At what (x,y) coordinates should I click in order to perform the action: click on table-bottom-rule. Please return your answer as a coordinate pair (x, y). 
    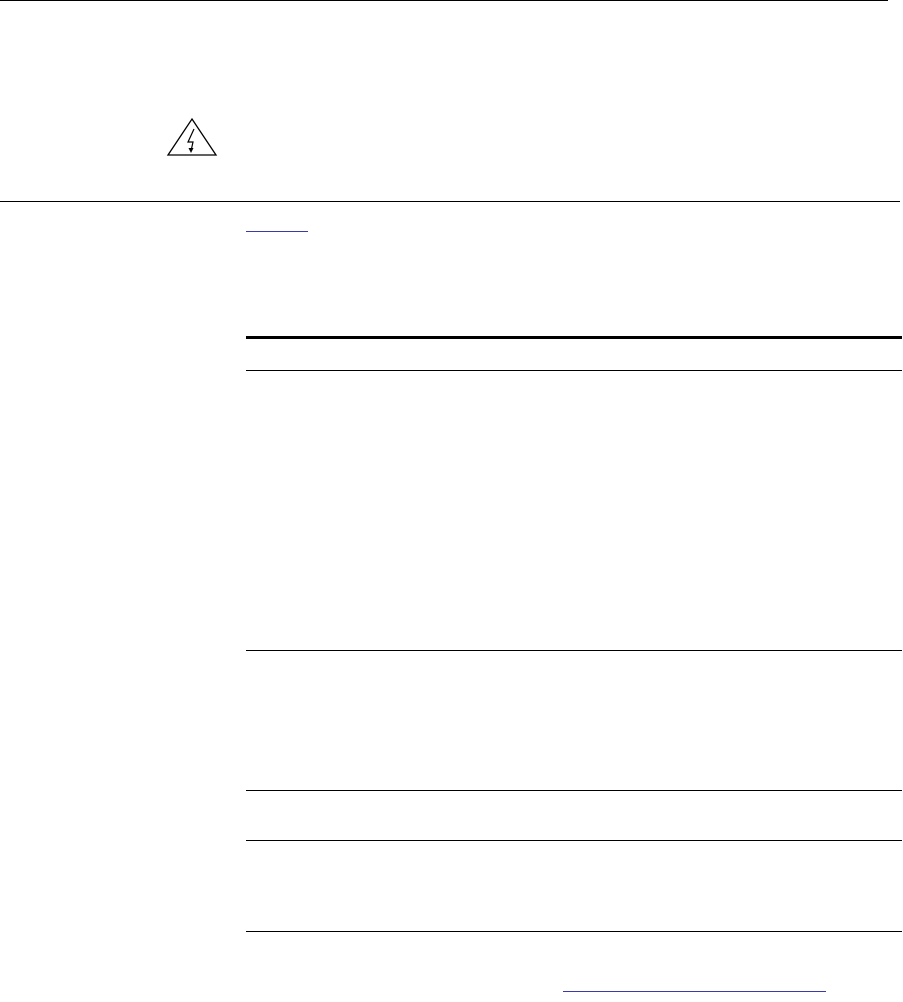
    Looking at the image, I should click on (574, 931).